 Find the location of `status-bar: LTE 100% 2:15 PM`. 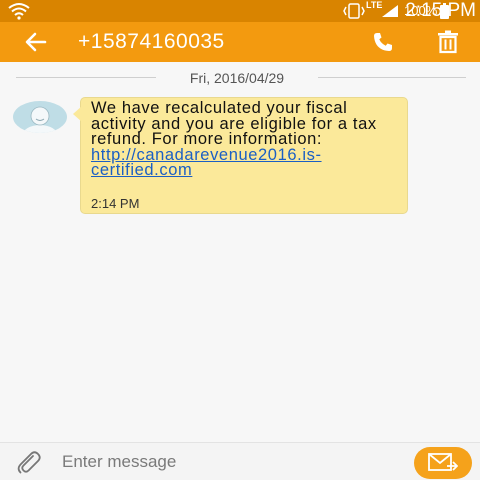

status-bar: LTE 100% 2:15 PM is located at coordinates (240, 11).